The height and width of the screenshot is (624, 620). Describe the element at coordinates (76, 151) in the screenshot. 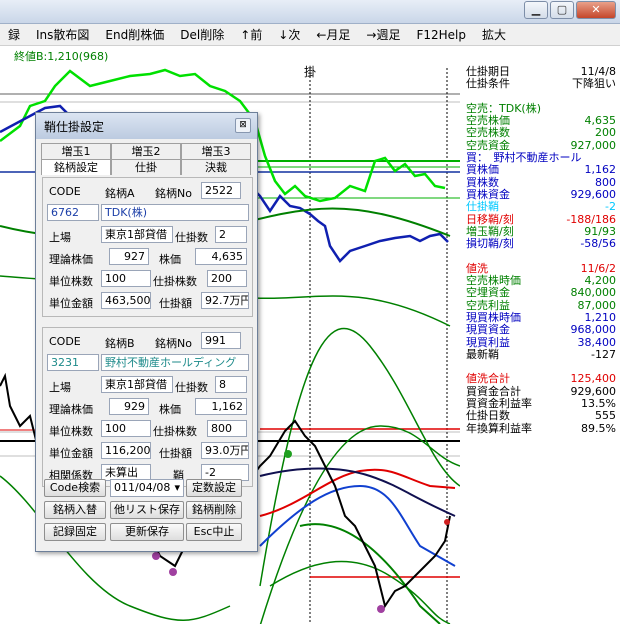

I see `tab-add-1: 増玉1` at that location.